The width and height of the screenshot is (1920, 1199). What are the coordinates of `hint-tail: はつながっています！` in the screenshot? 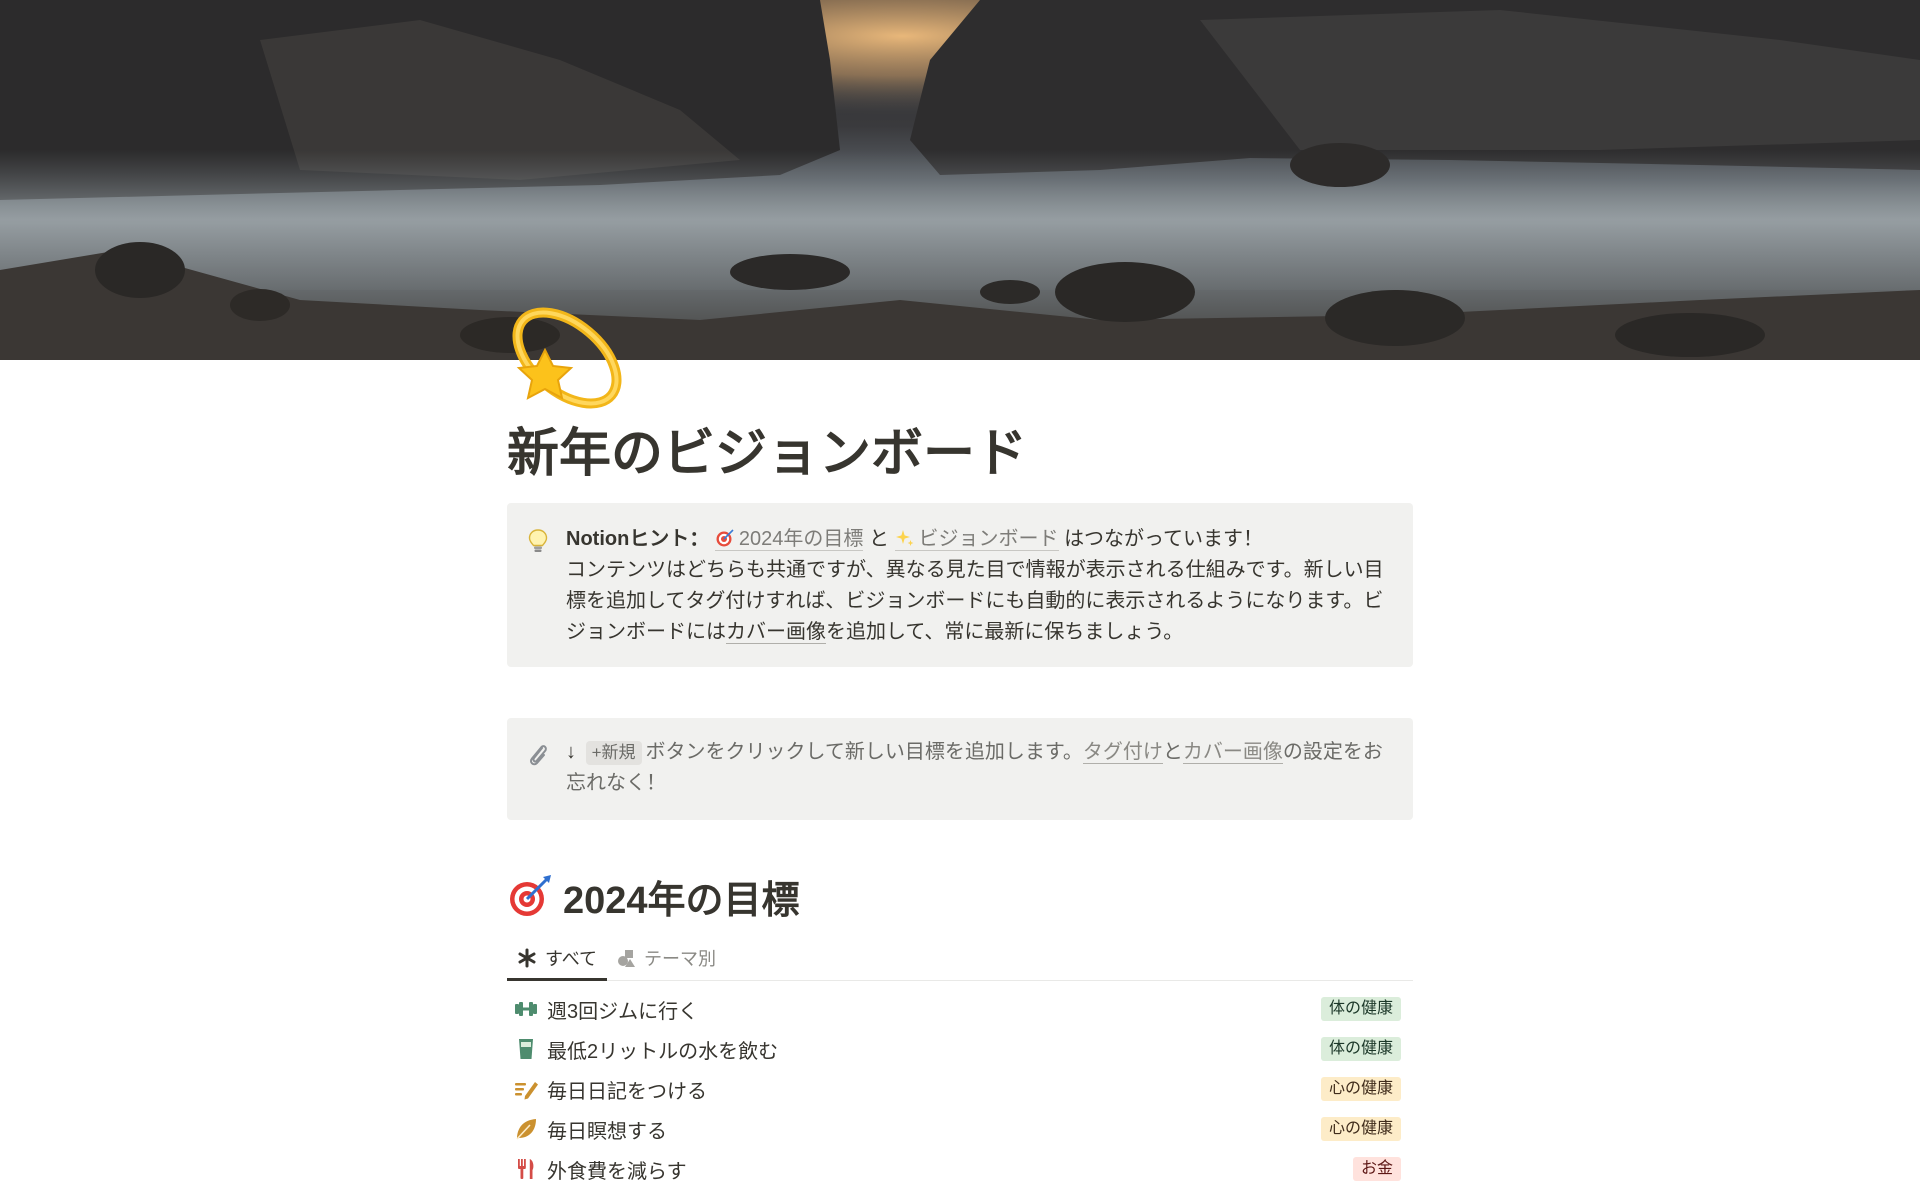 It's located at (1164, 539).